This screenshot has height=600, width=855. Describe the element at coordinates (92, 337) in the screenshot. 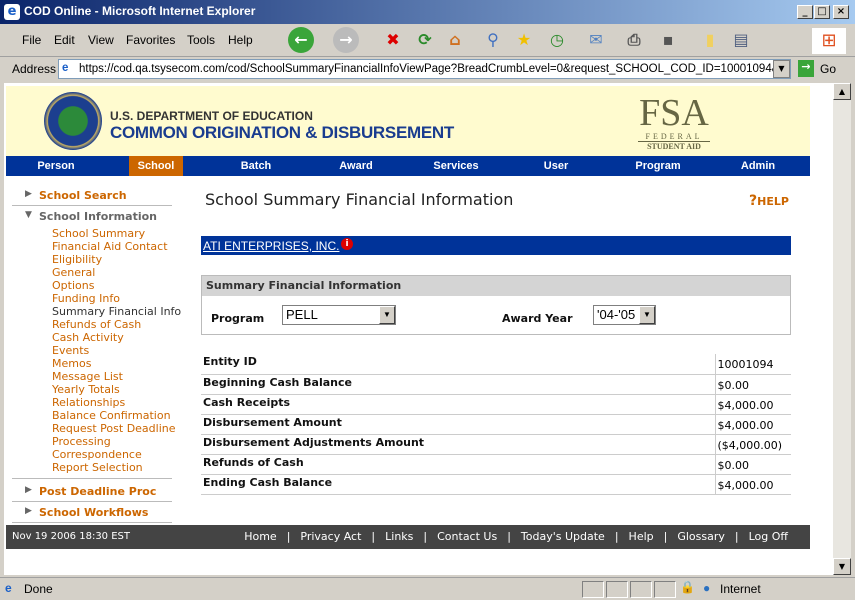

I see `sidebar-item-cash-activity: Cash Activity` at that location.